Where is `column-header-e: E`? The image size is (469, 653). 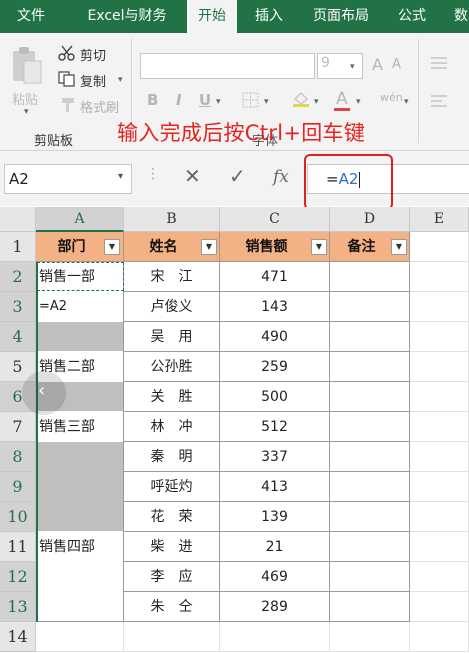 column-header-e: E is located at coordinates (439, 219).